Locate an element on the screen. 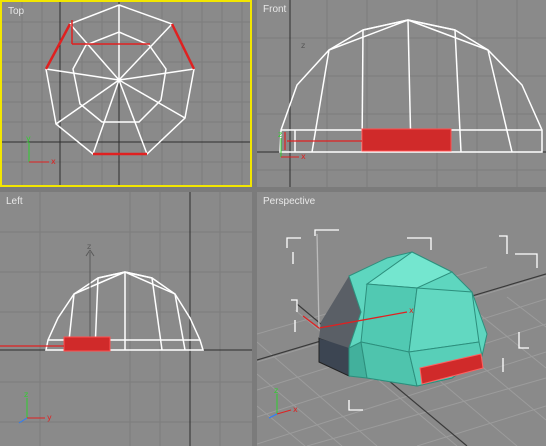  selected-faces-front is located at coordinates (406, 140).